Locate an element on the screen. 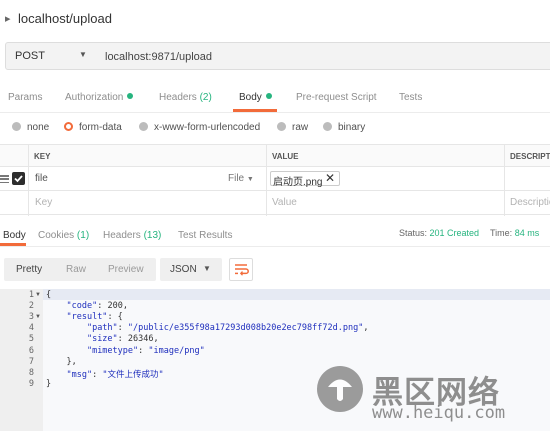  request-name: localhost/upload is located at coordinates (65, 18).